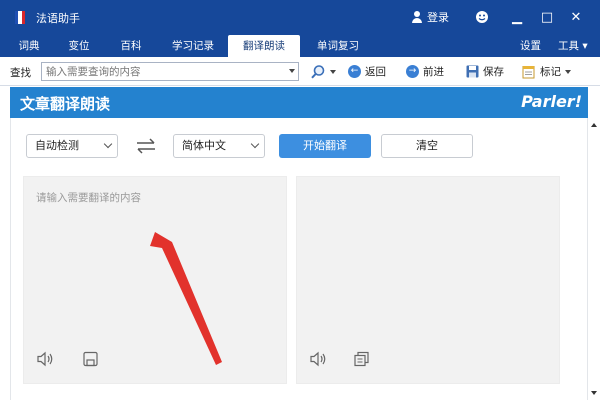 This screenshot has width=600, height=400. Describe the element at coordinates (472, 71) in the screenshot. I see `floppy-icon` at that location.